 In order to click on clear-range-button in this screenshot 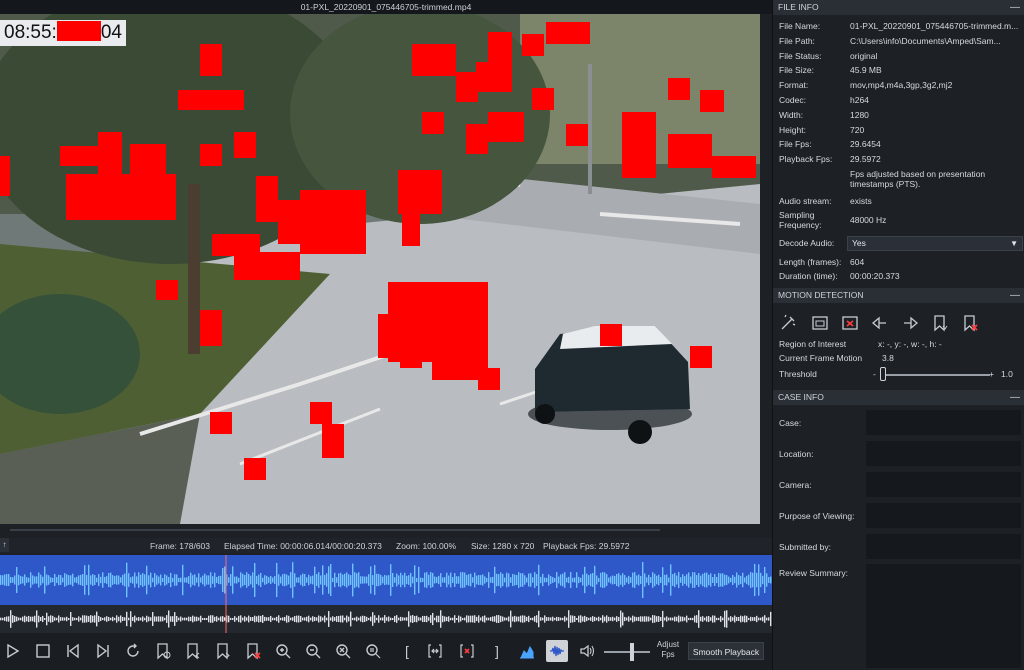, I will do `click(467, 651)`.